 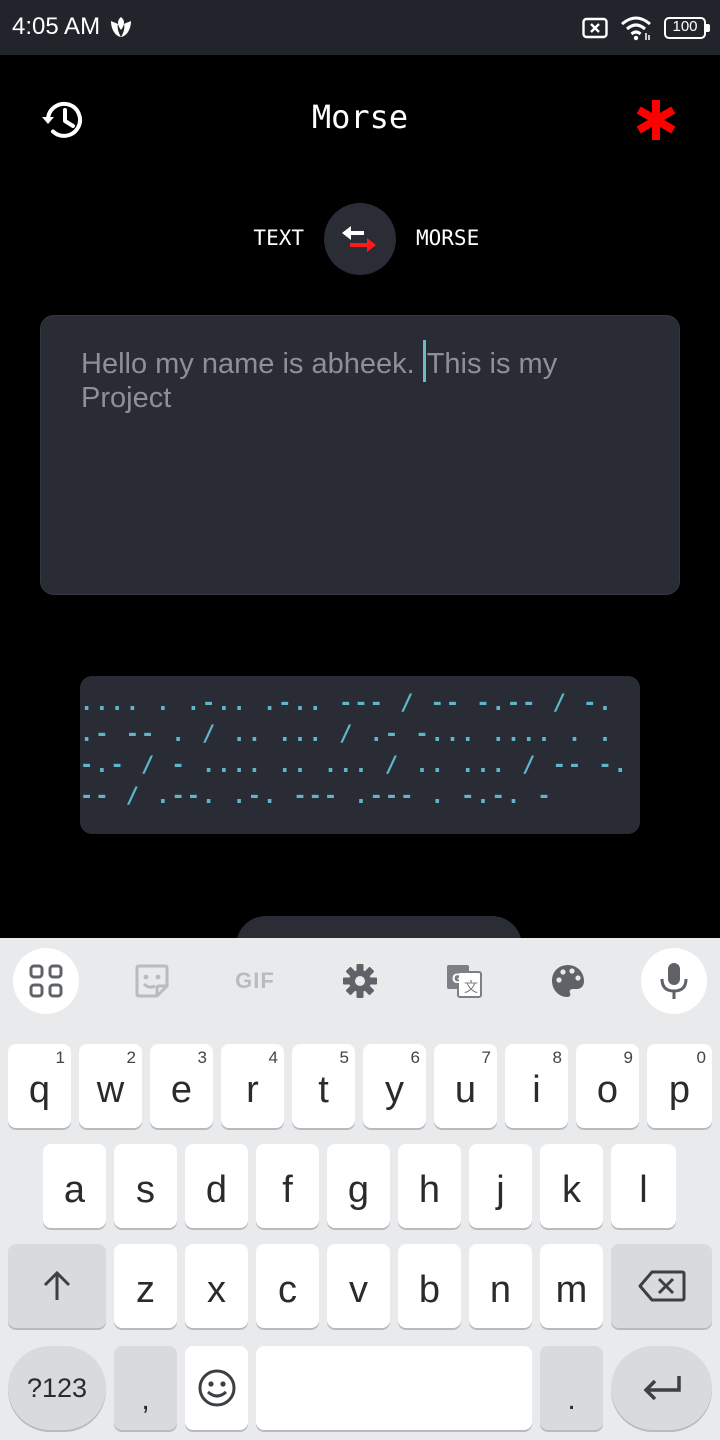 What do you see at coordinates (202, 1057) in the screenshot?
I see `key-hint: 3` at bounding box center [202, 1057].